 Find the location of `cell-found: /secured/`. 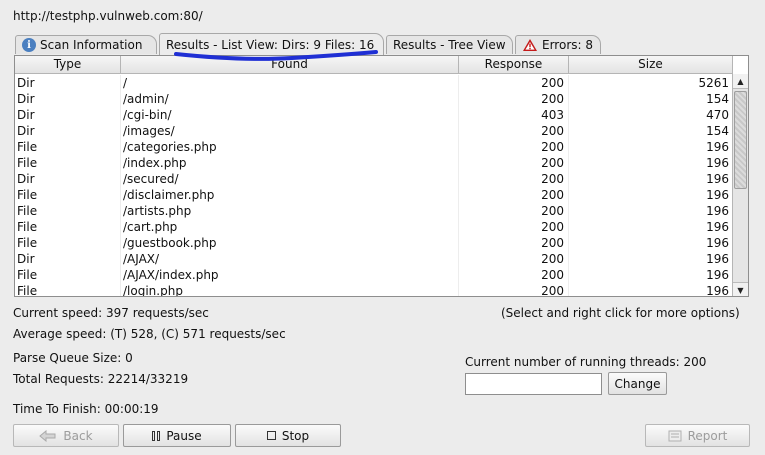

cell-found: /secured/ is located at coordinates (290, 179).